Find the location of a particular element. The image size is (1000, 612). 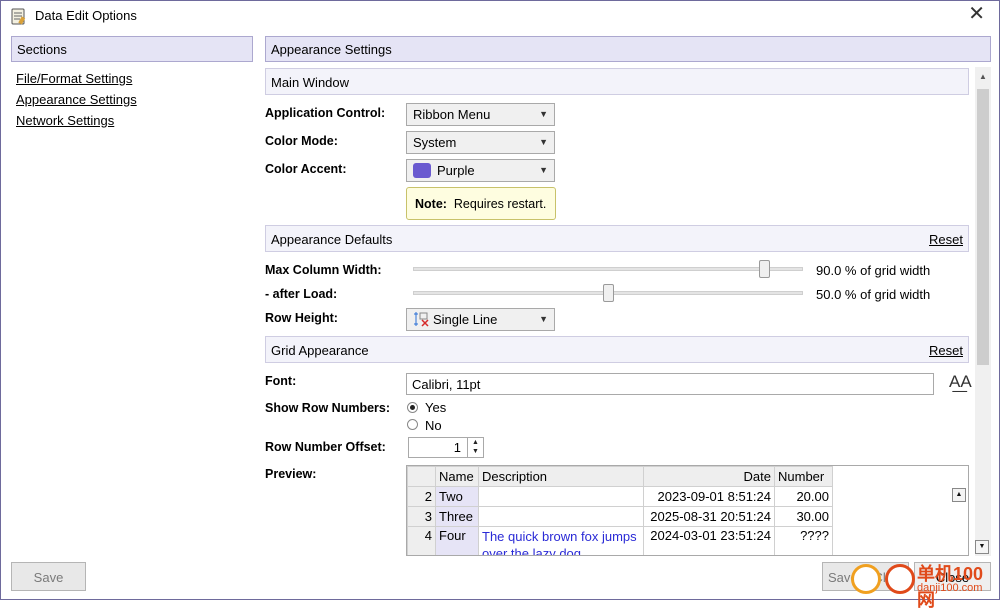

spin-up-icon: ▲ is located at coordinates (475, 442).